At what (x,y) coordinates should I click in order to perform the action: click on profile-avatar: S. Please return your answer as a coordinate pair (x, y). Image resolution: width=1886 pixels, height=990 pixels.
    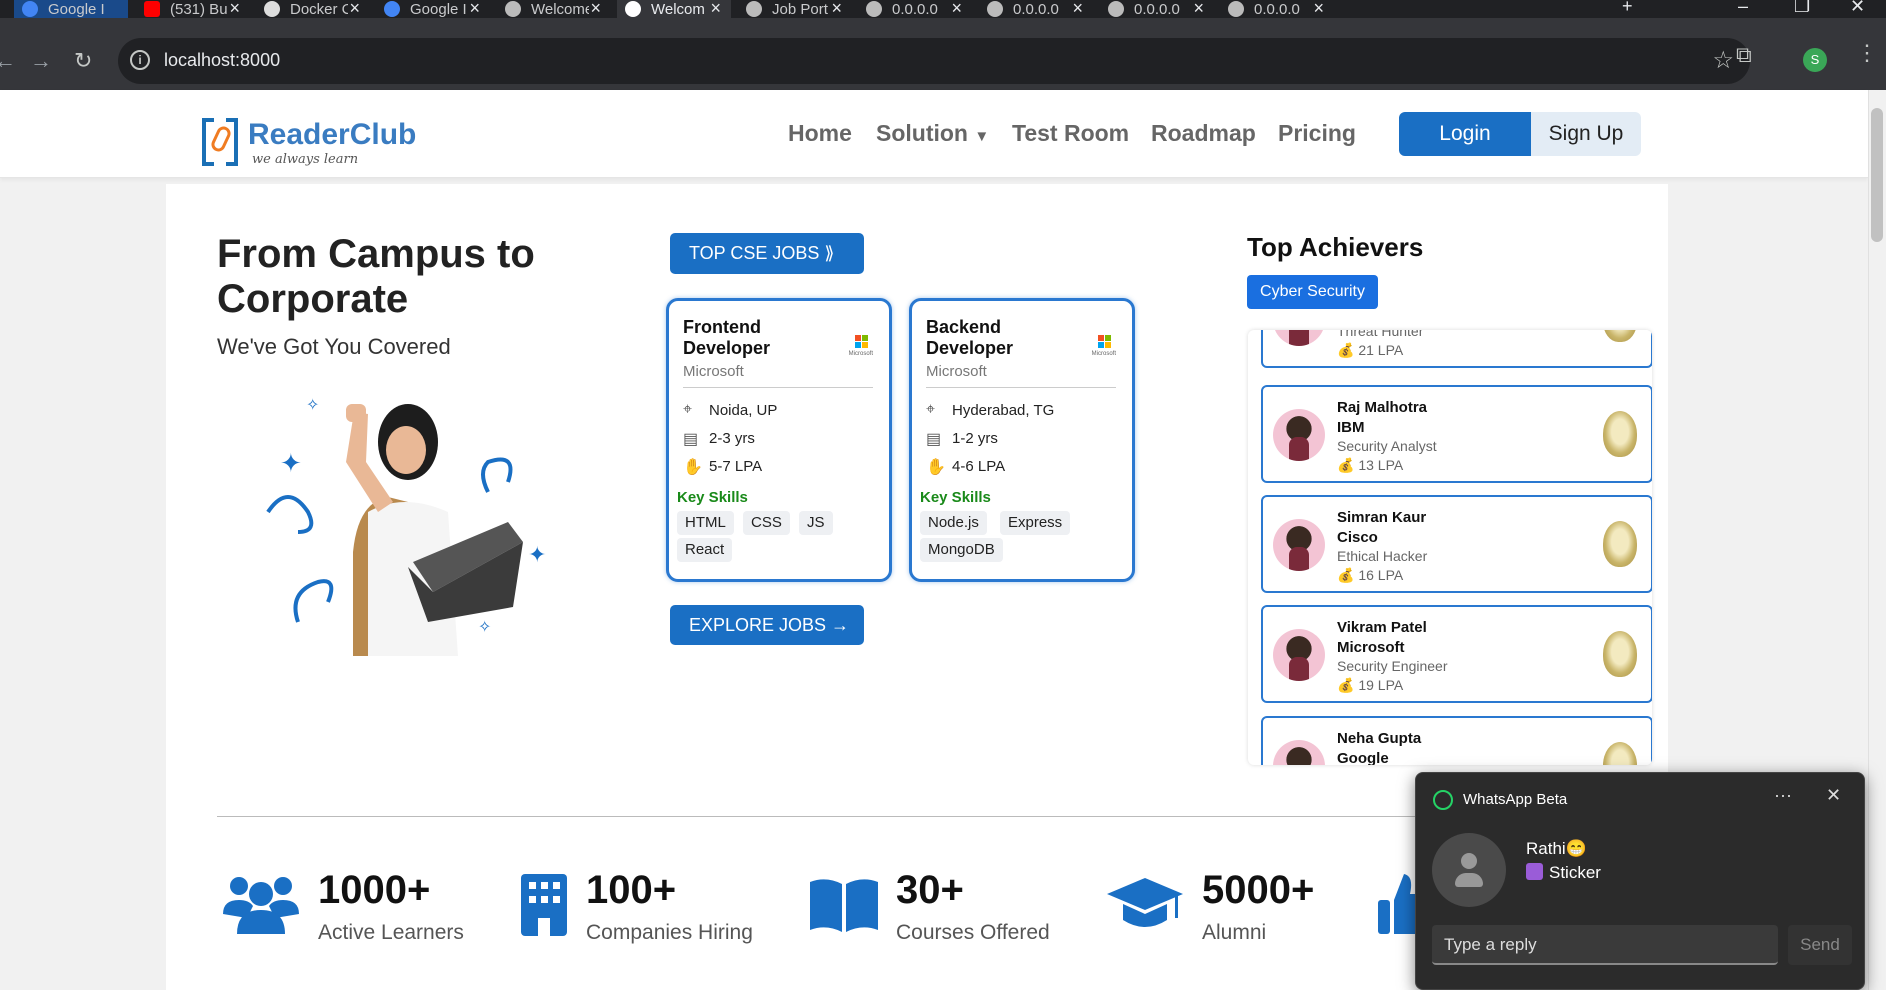
    Looking at the image, I should click on (1815, 60).